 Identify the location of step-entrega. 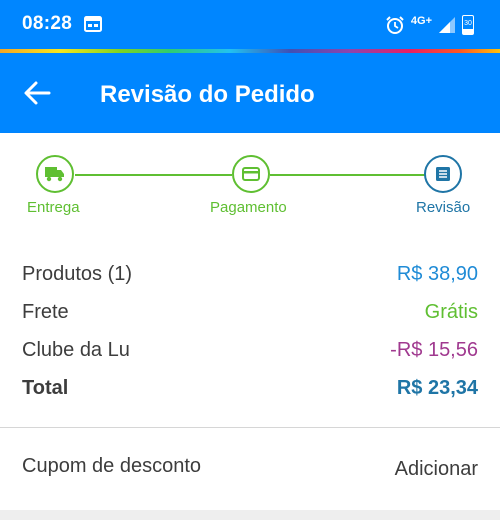
(55, 174).